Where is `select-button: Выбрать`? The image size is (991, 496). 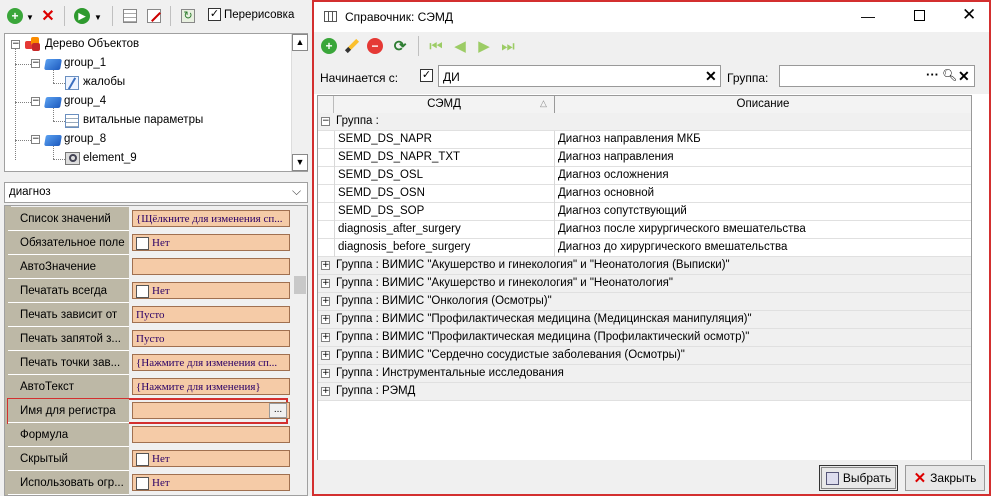 select-button: Выбрать is located at coordinates (858, 478).